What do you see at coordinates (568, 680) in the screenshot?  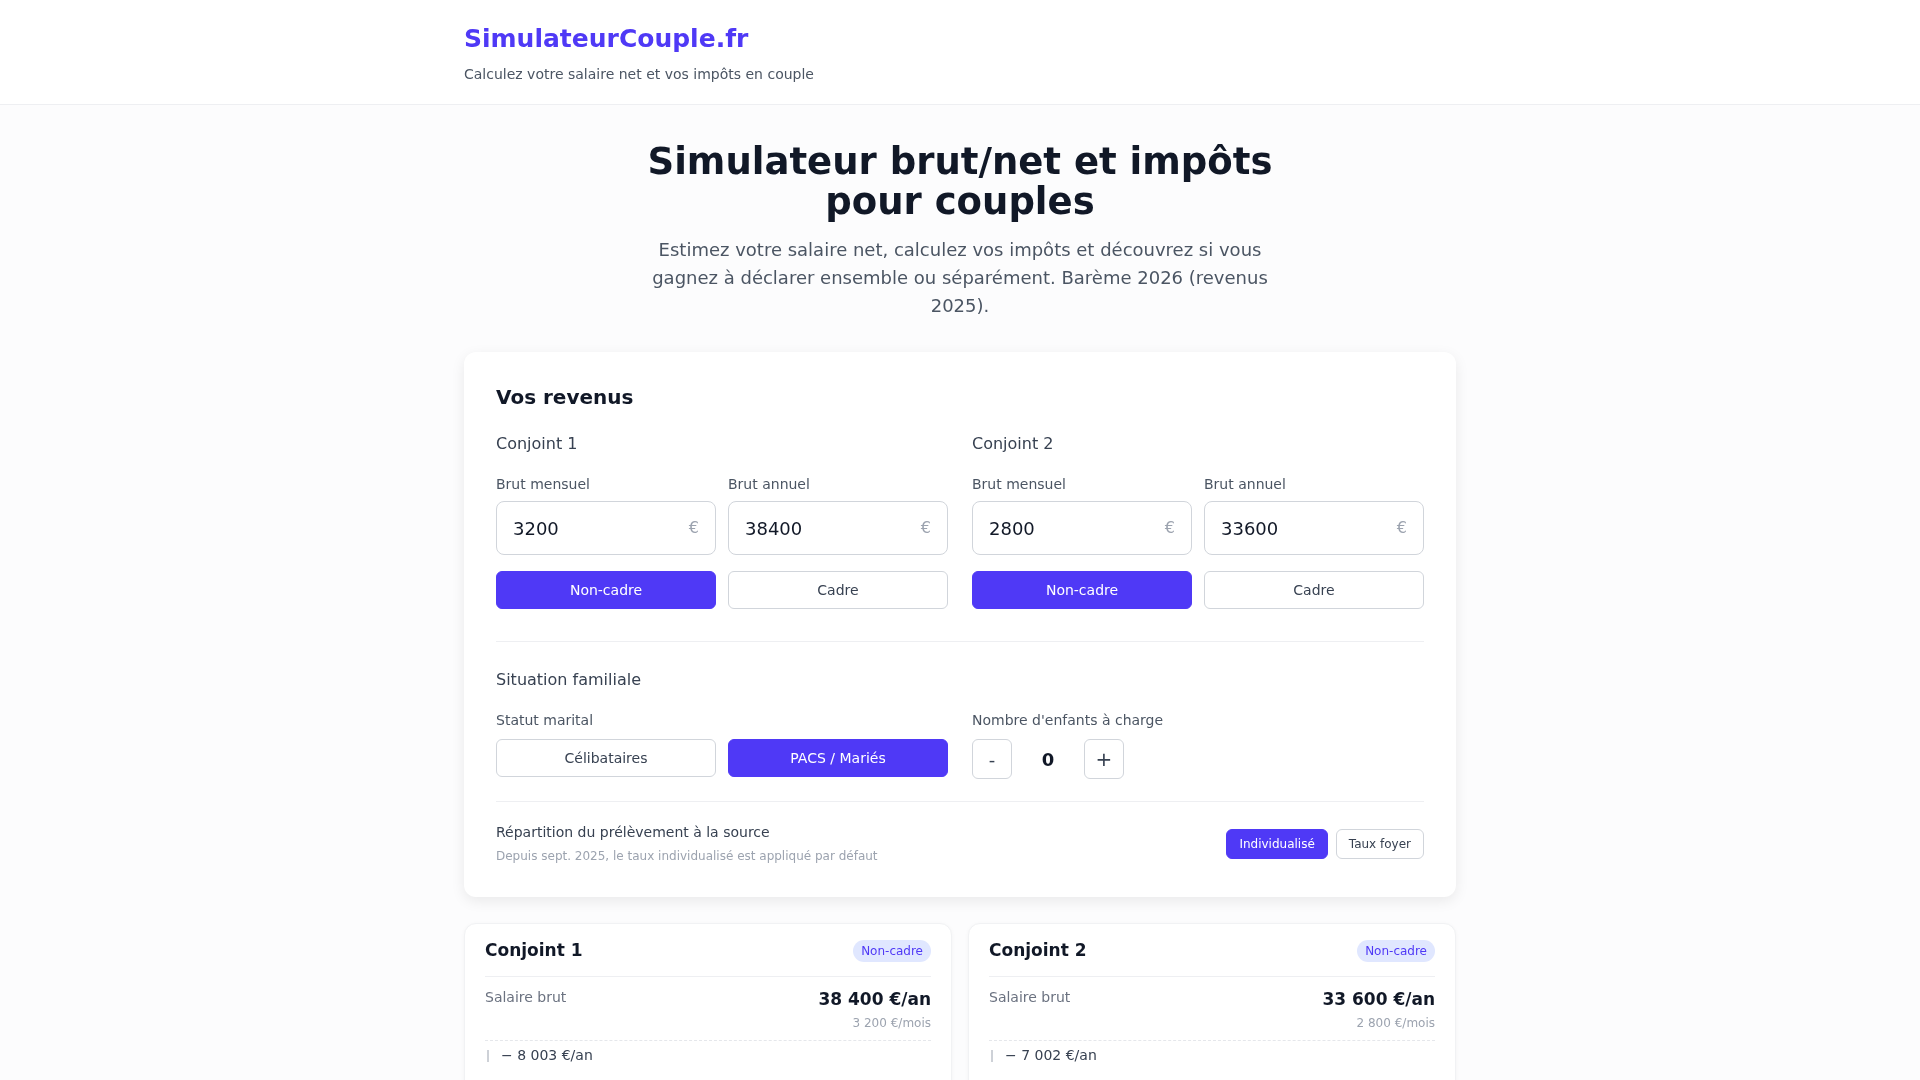 I see `section-subtitle: Situation familiale` at bounding box center [568, 680].